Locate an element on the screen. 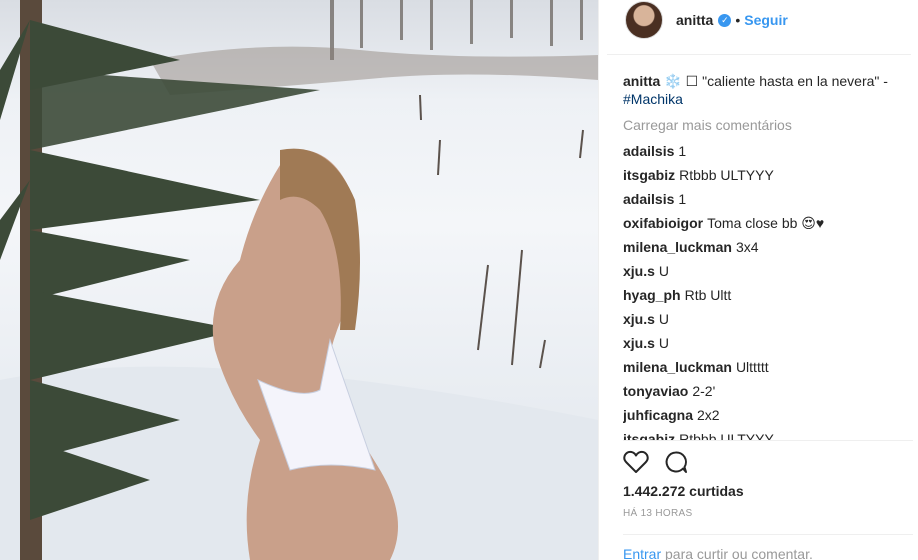  comment-item: milena_luckman Ulttttt is located at coordinates (768, 367).